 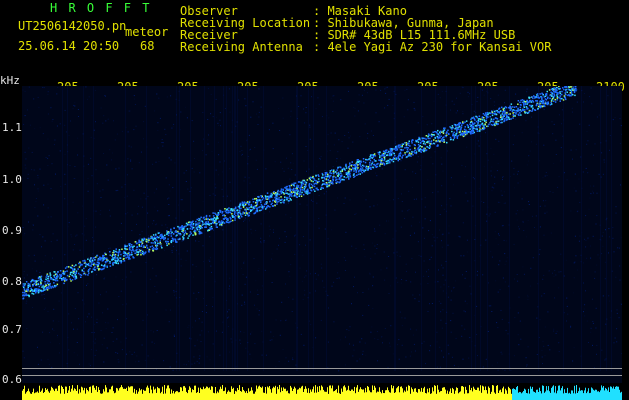 I want to click on y-tick-label: 1.0, so click(x=12, y=179).